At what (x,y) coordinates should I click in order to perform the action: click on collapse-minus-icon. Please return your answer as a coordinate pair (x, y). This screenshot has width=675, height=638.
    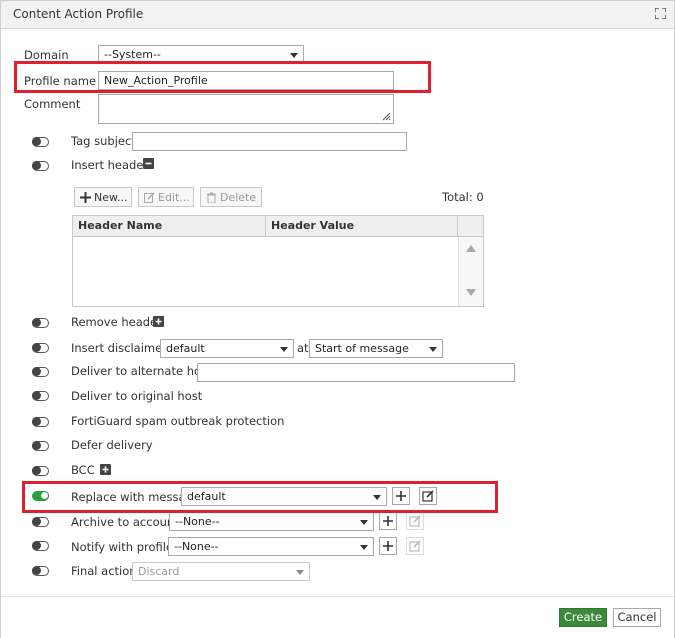
    Looking at the image, I should click on (148, 163).